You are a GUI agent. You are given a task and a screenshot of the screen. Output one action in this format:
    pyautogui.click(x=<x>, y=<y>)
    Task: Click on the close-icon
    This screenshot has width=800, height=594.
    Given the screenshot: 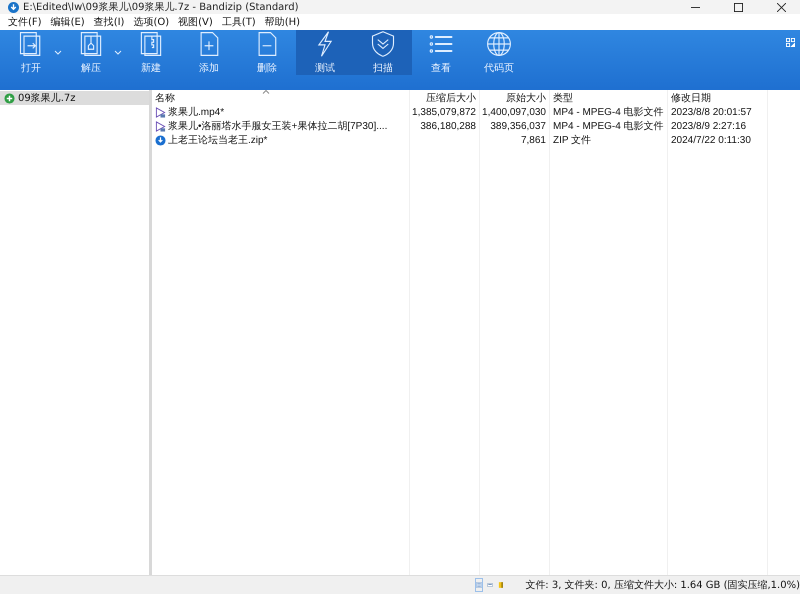 What is the action you would take?
    pyautogui.click(x=781, y=7)
    